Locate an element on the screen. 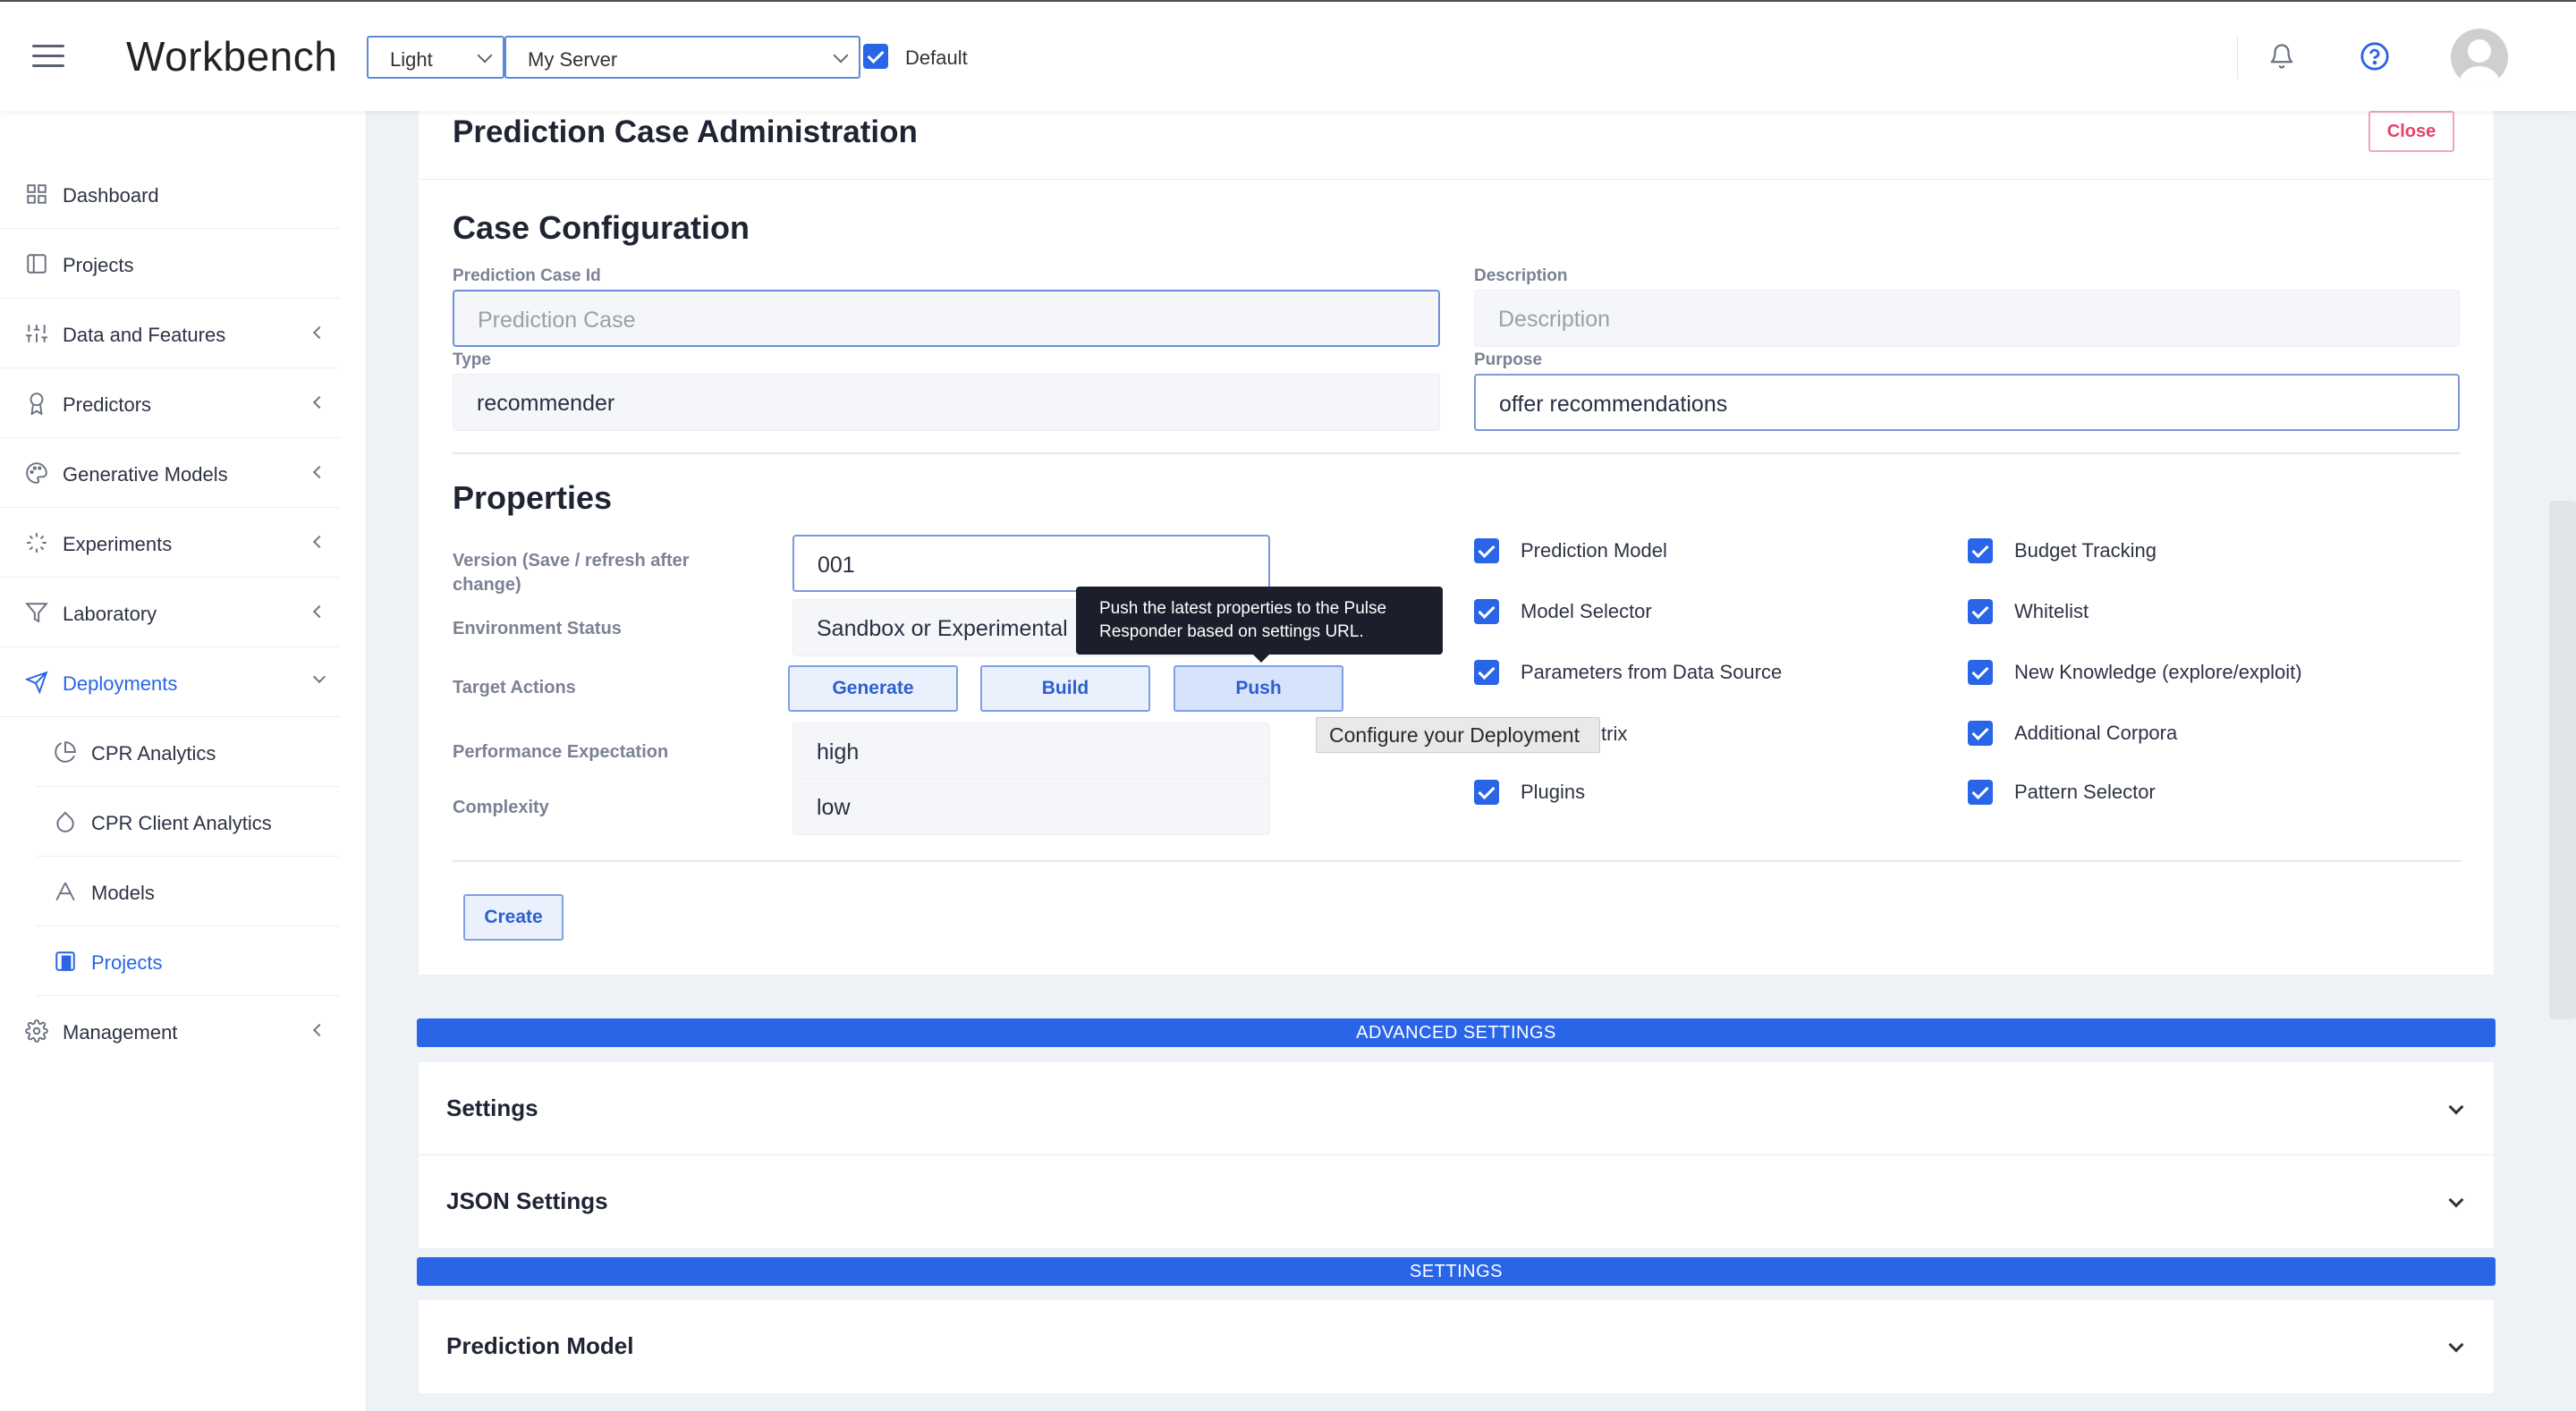 The image size is (2576, 1411). performance-expectation-input: high is located at coordinates (1031, 751).